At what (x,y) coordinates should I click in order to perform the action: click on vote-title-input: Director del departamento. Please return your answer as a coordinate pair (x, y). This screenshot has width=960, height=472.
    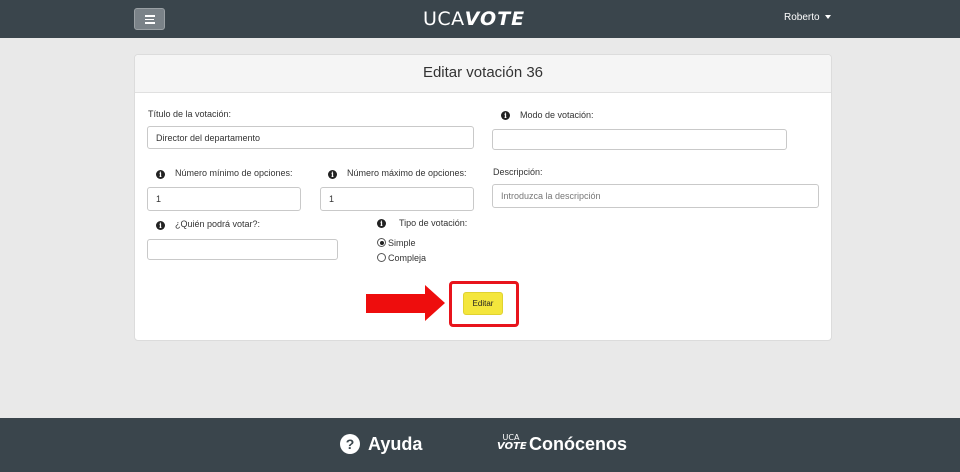
    Looking at the image, I should click on (310, 137).